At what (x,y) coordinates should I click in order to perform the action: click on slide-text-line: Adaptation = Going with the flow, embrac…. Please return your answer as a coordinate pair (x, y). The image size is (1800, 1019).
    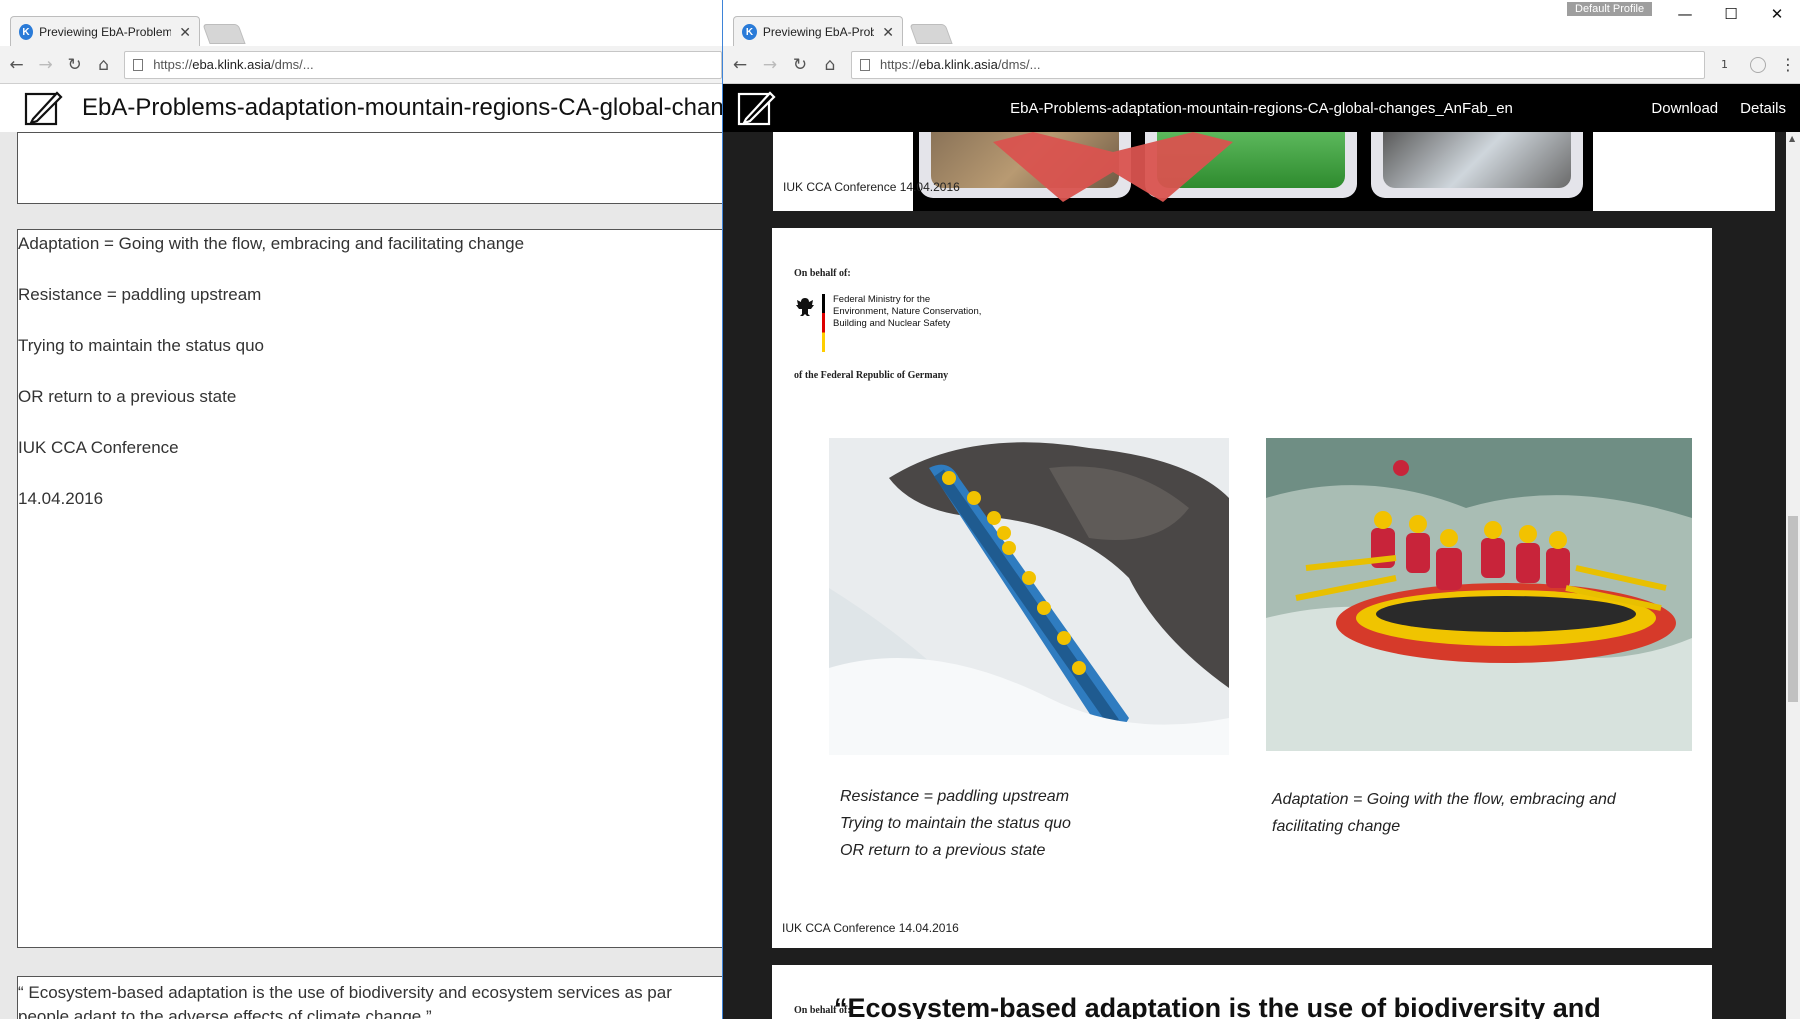
    Looking at the image, I should click on (271, 243).